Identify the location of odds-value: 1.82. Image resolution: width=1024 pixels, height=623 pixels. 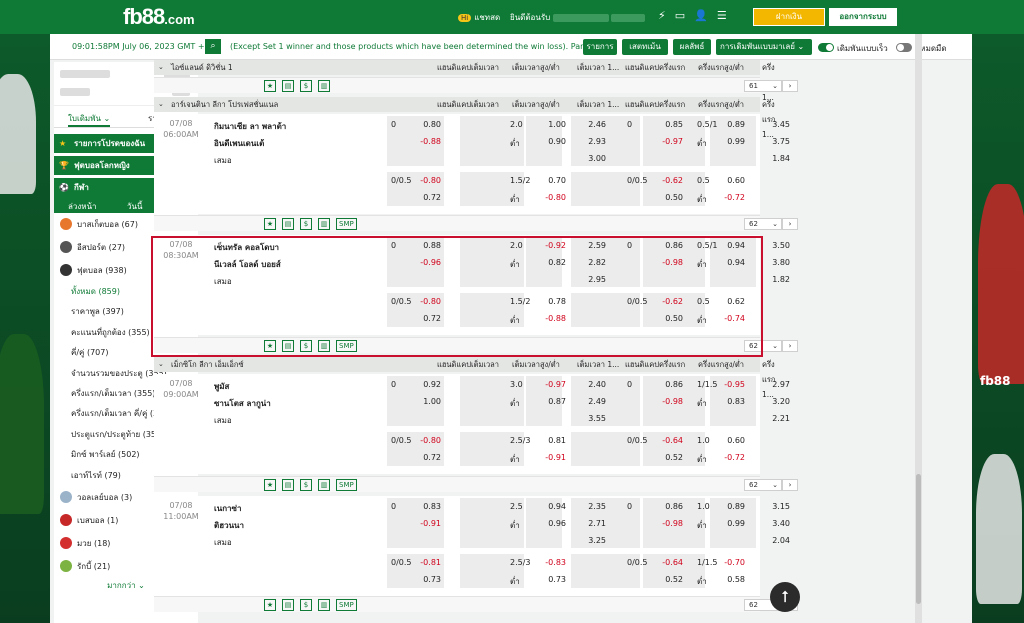
(774, 279).